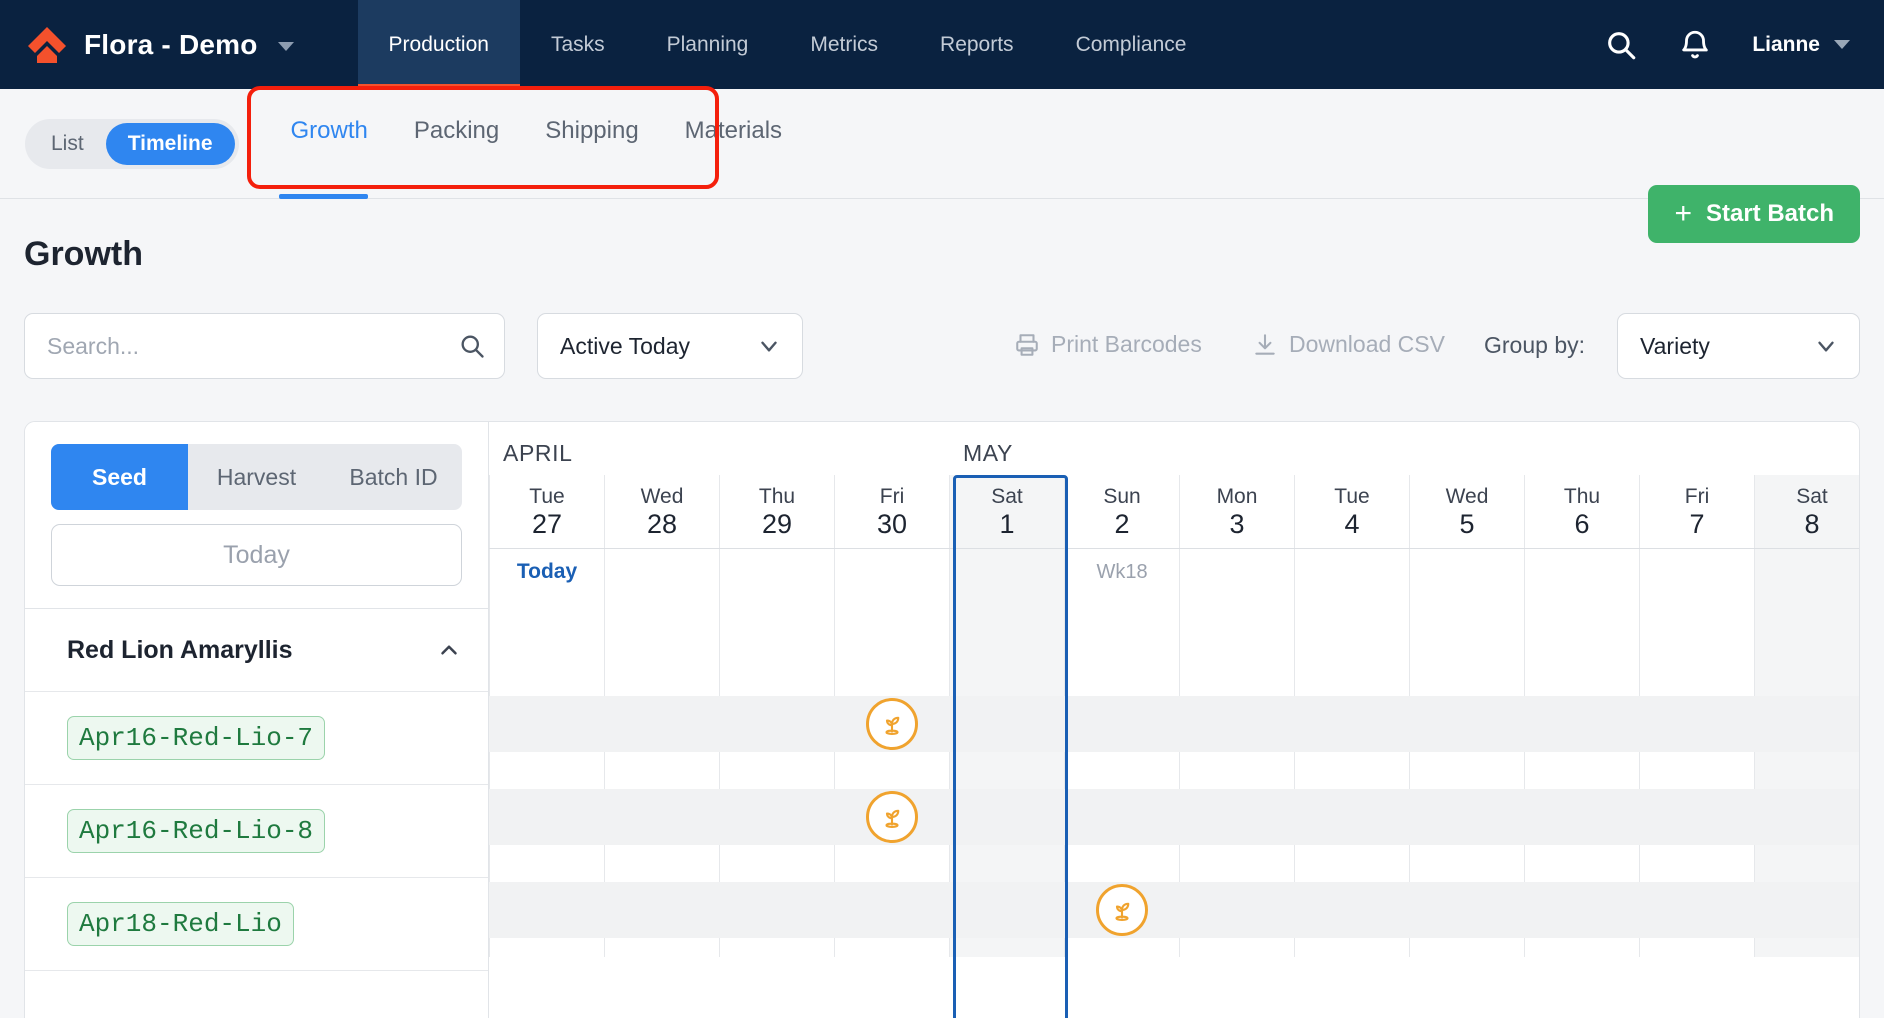  I want to click on search-field-wrapper, so click(264, 346).